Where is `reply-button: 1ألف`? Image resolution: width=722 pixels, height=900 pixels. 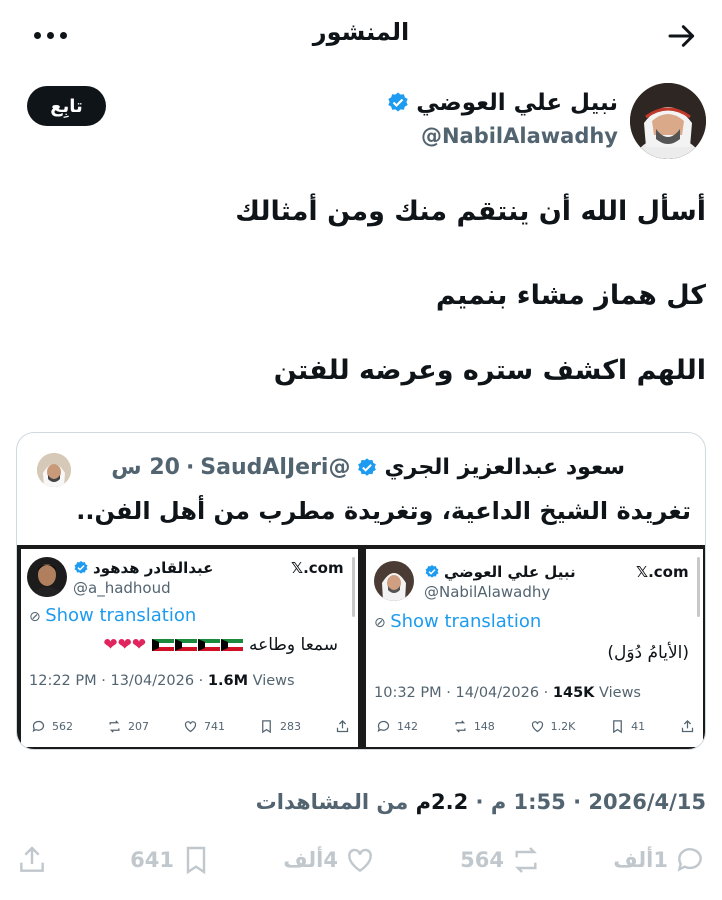 reply-button: 1ألف is located at coordinates (659, 860).